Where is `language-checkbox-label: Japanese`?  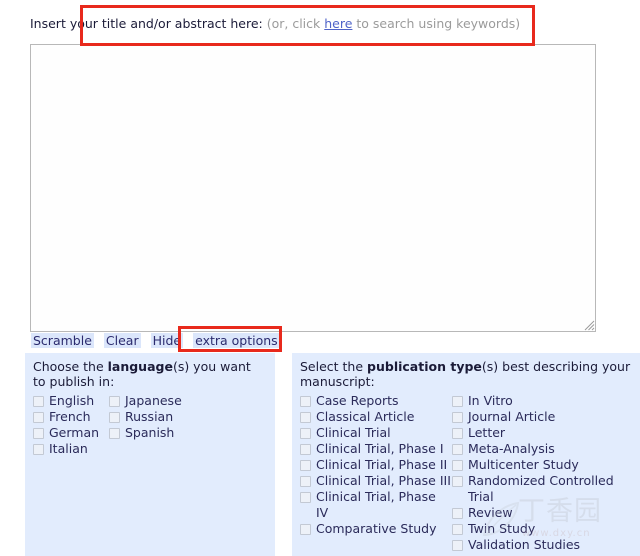 language-checkbox-label: Japanese is located at coordinates (153, 400).